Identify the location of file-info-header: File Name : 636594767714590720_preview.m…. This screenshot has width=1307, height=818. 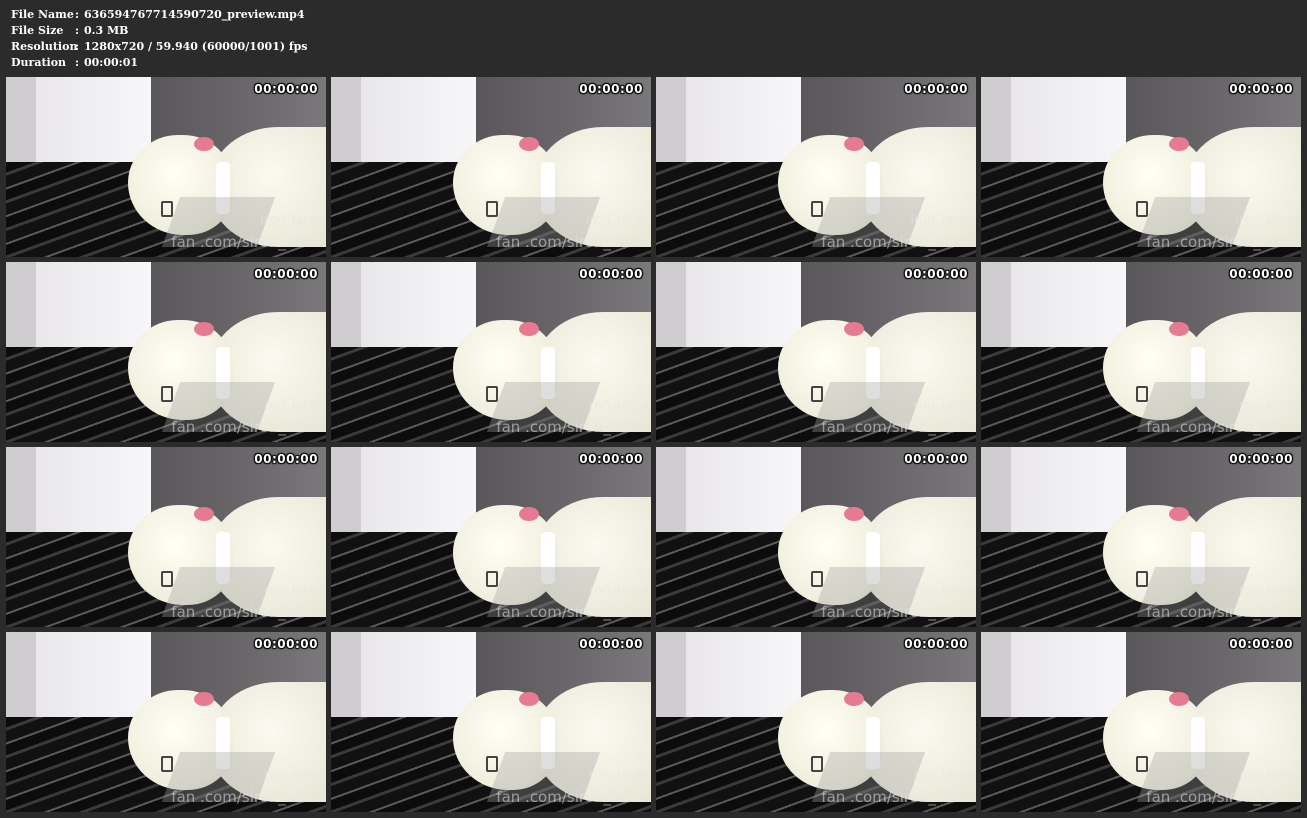
(159, 39).